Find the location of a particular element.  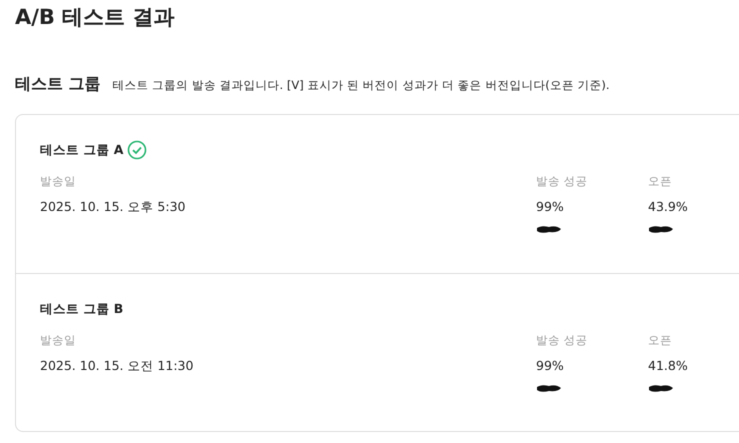

section-description: 테스트 그룹의 발송 결과입니다. [V] 표시가 된 버전이 성과가 더 좋은 버전입니다(오픈 기준). is located at coordinates (361, 85).